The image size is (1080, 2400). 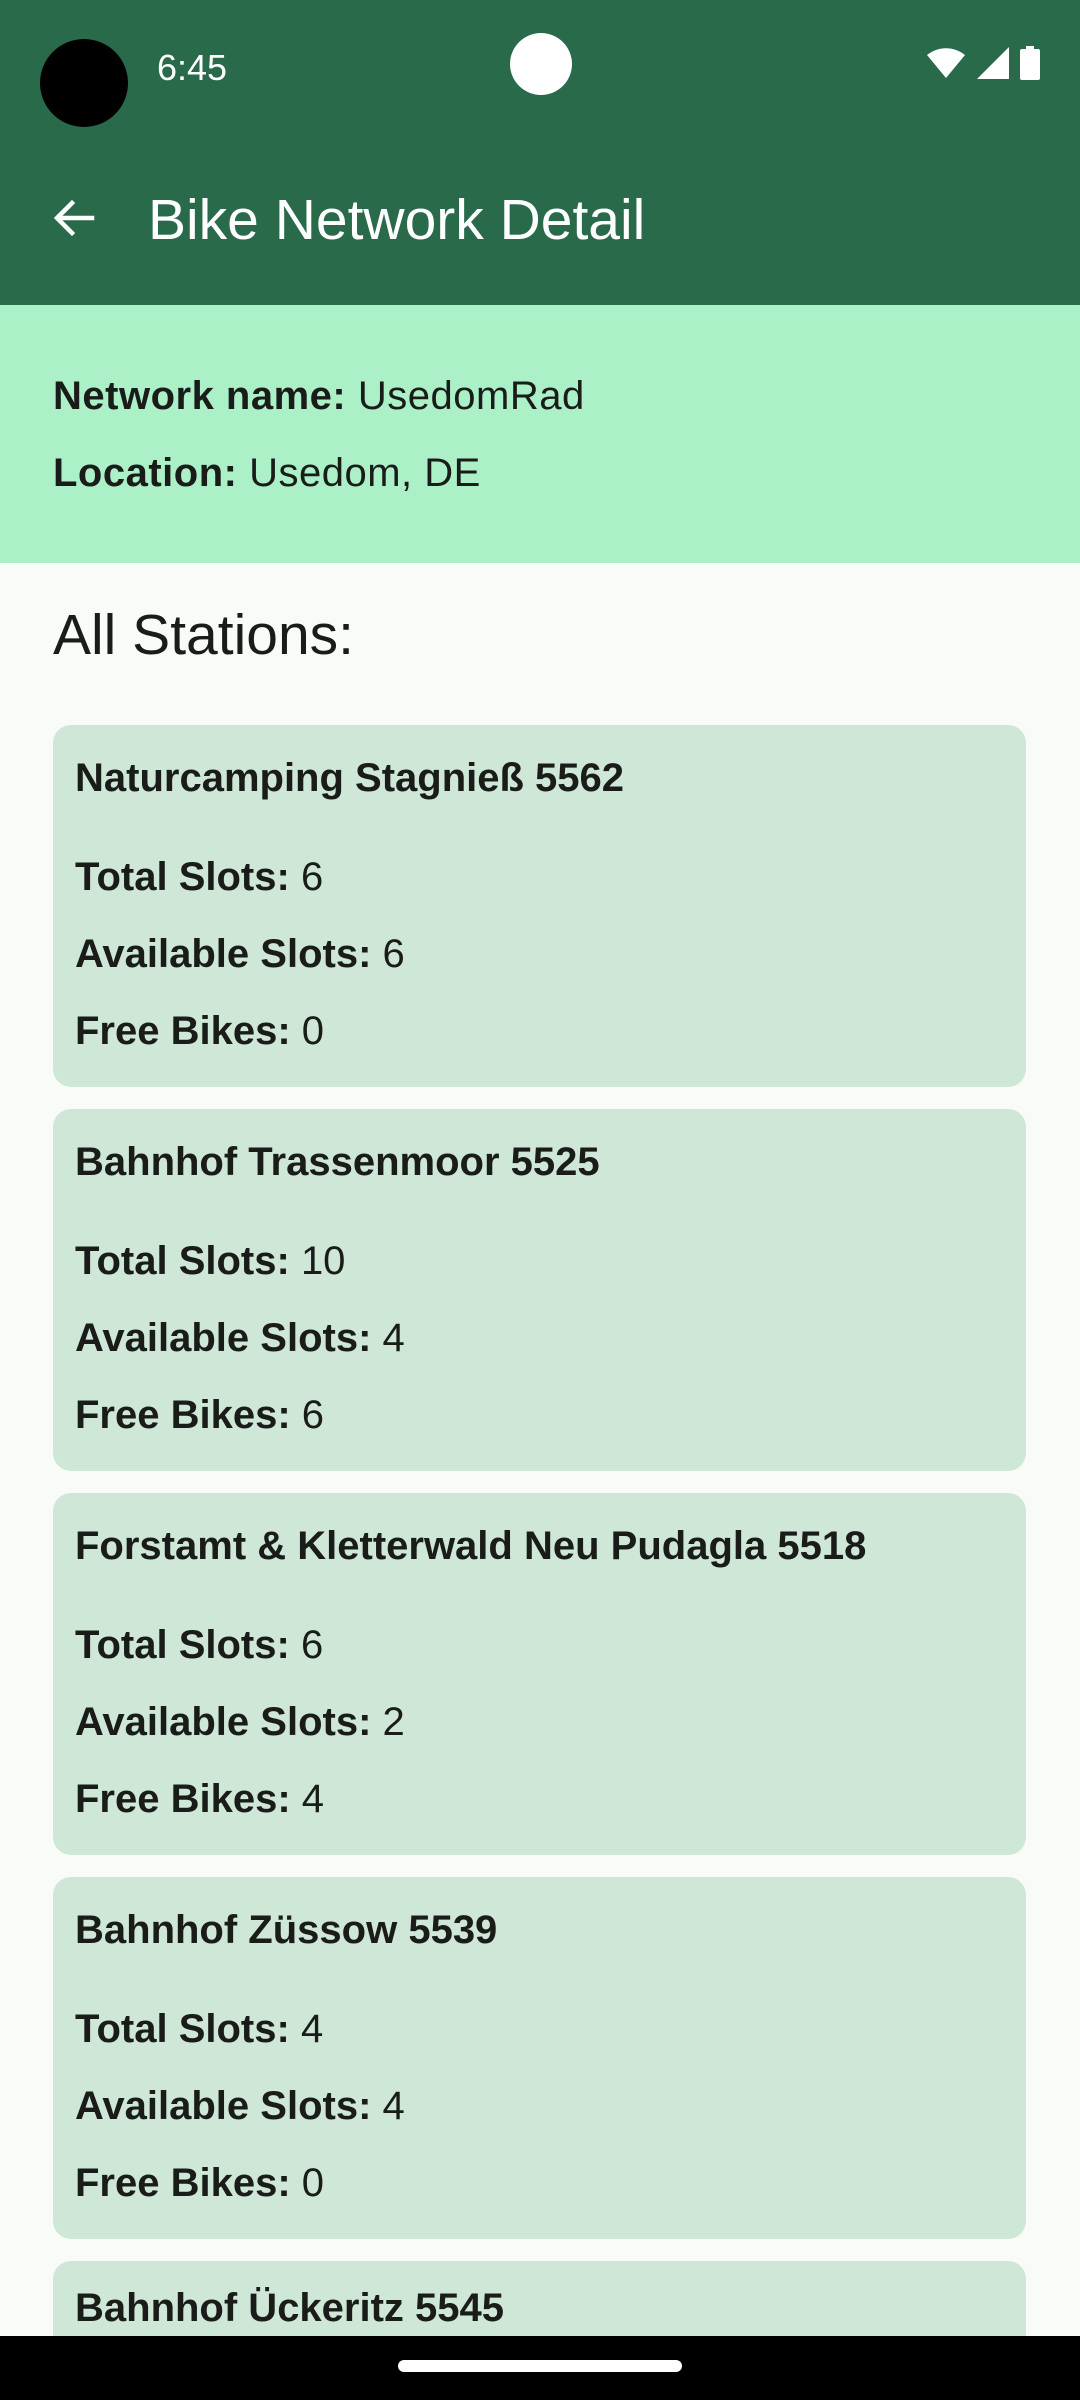 I want to click on free-bikes: Free Bikes: 4, so click(x=199, y=1799).